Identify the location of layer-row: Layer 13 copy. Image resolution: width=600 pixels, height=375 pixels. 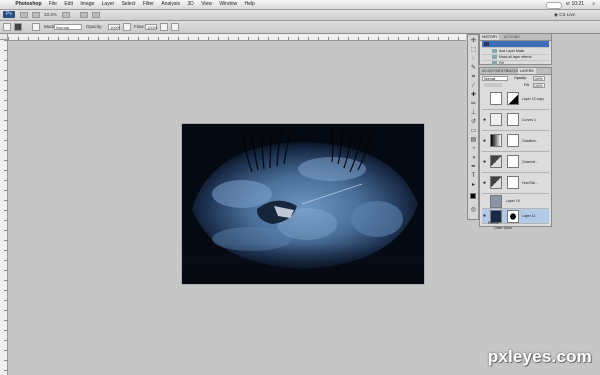
(515, 99).